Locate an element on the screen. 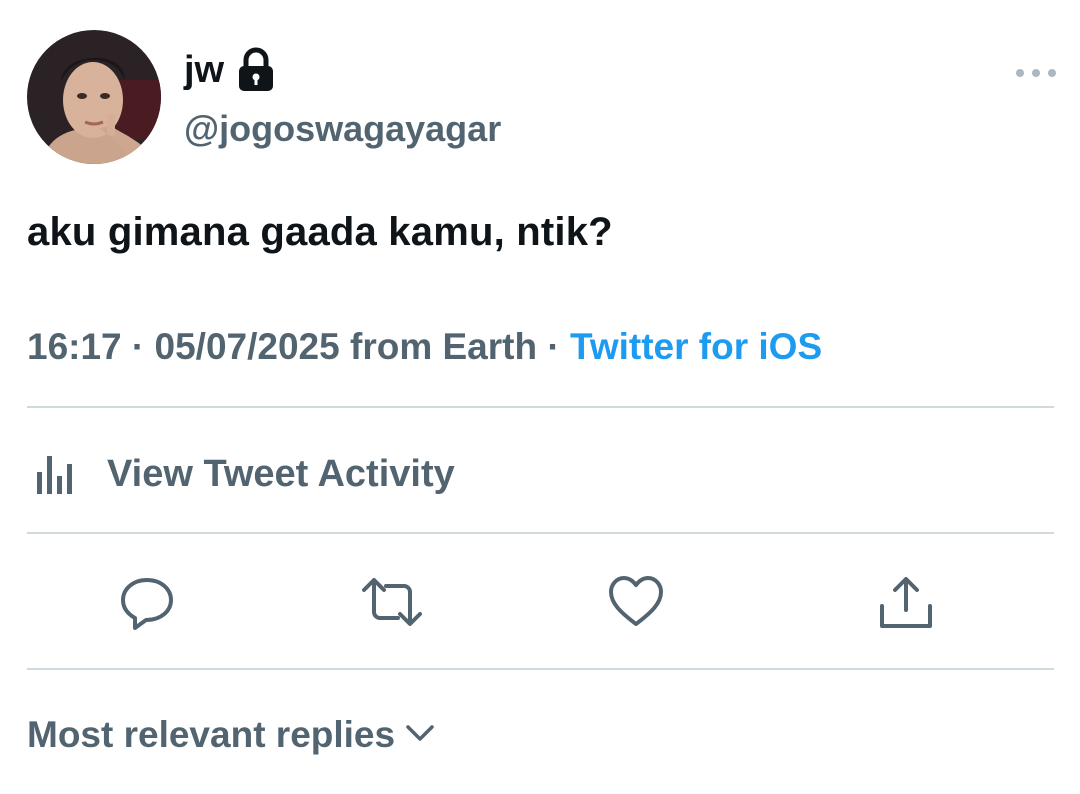  lock-icon is located at coordinates (256, 70).